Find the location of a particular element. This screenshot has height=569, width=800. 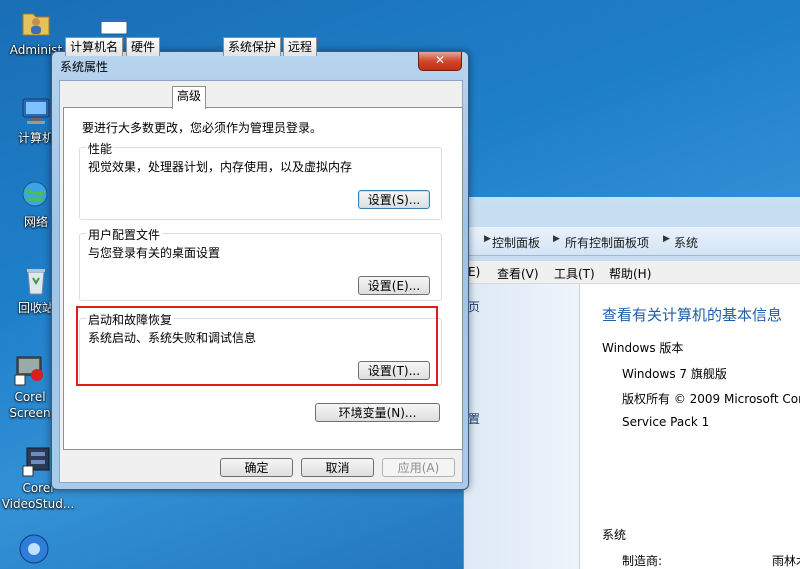

performance-desc: 视觉效果，处理器计划，内存使用，以及虚拟内存 is located at coordinates (220, 167).